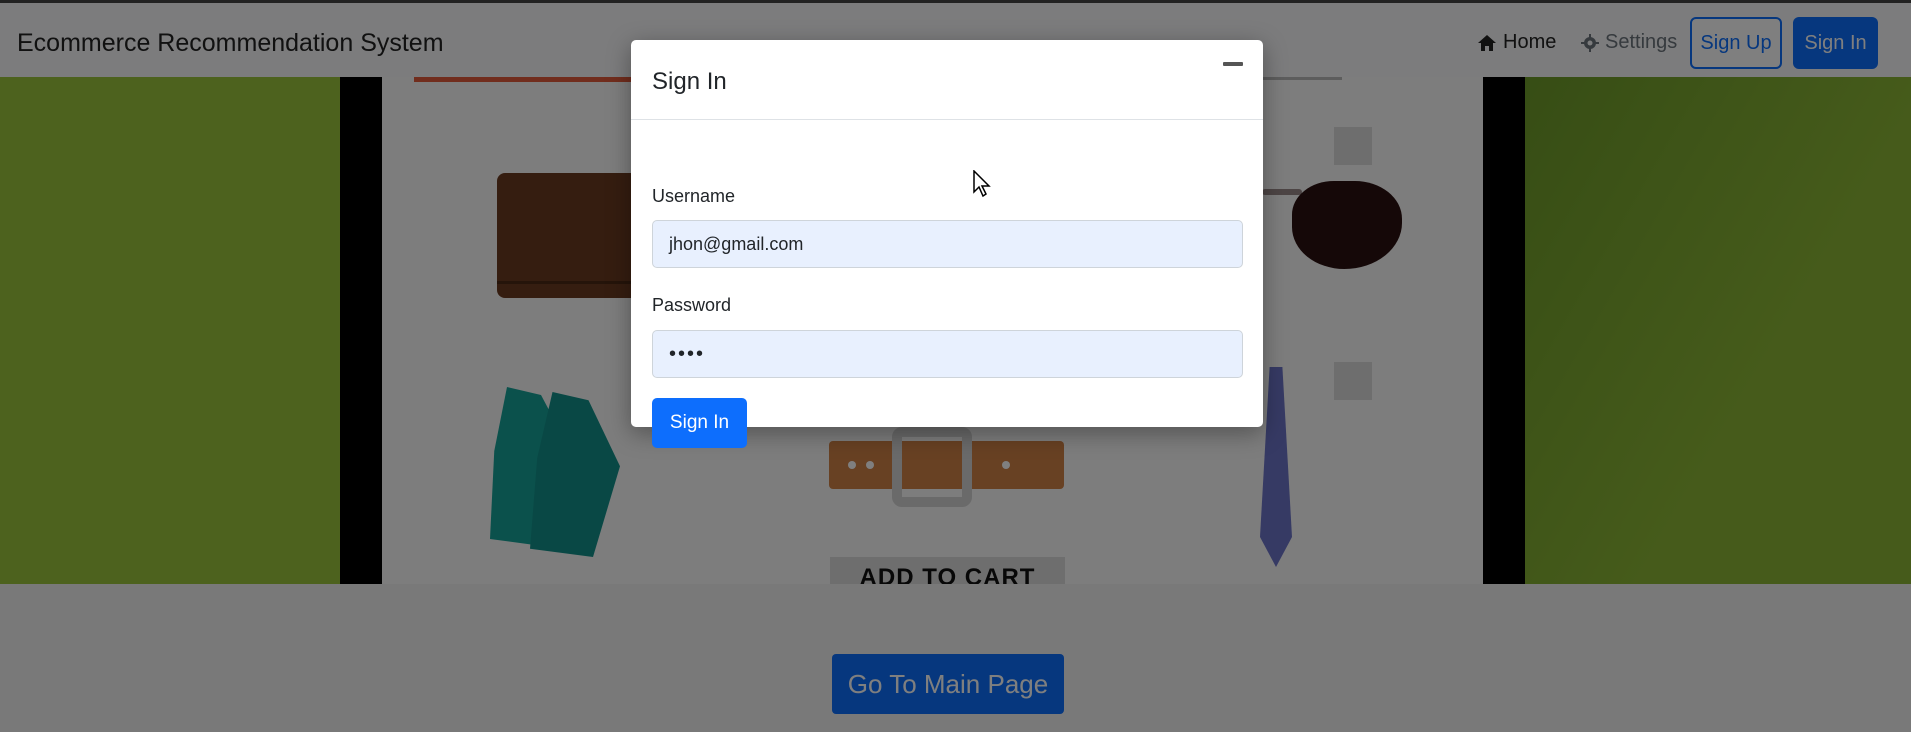 This screenshot has width=1911, height=732. What do you see at coordinates (1233, 64) in the screenshot?
I see `minimize-icon` at bounding box center [1233, 64].